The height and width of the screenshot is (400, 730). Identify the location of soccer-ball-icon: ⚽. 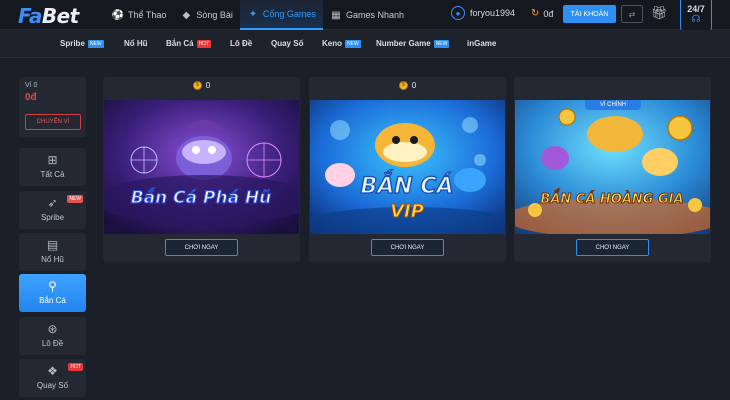
(118, 15).